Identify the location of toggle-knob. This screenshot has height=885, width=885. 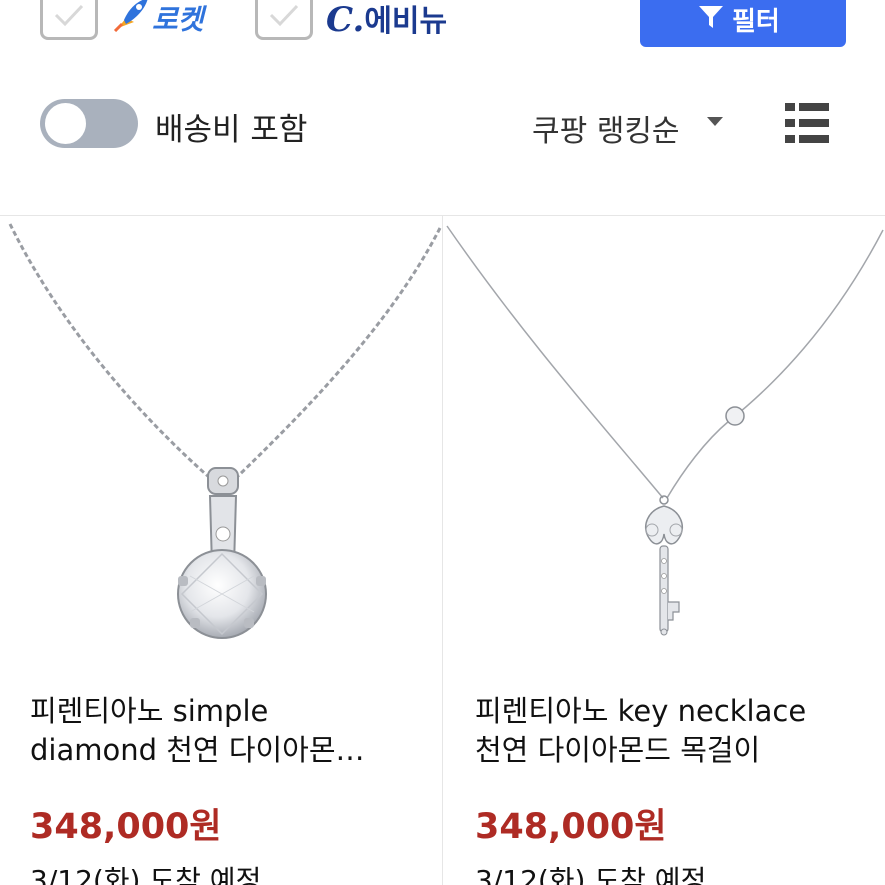
(65, 123).